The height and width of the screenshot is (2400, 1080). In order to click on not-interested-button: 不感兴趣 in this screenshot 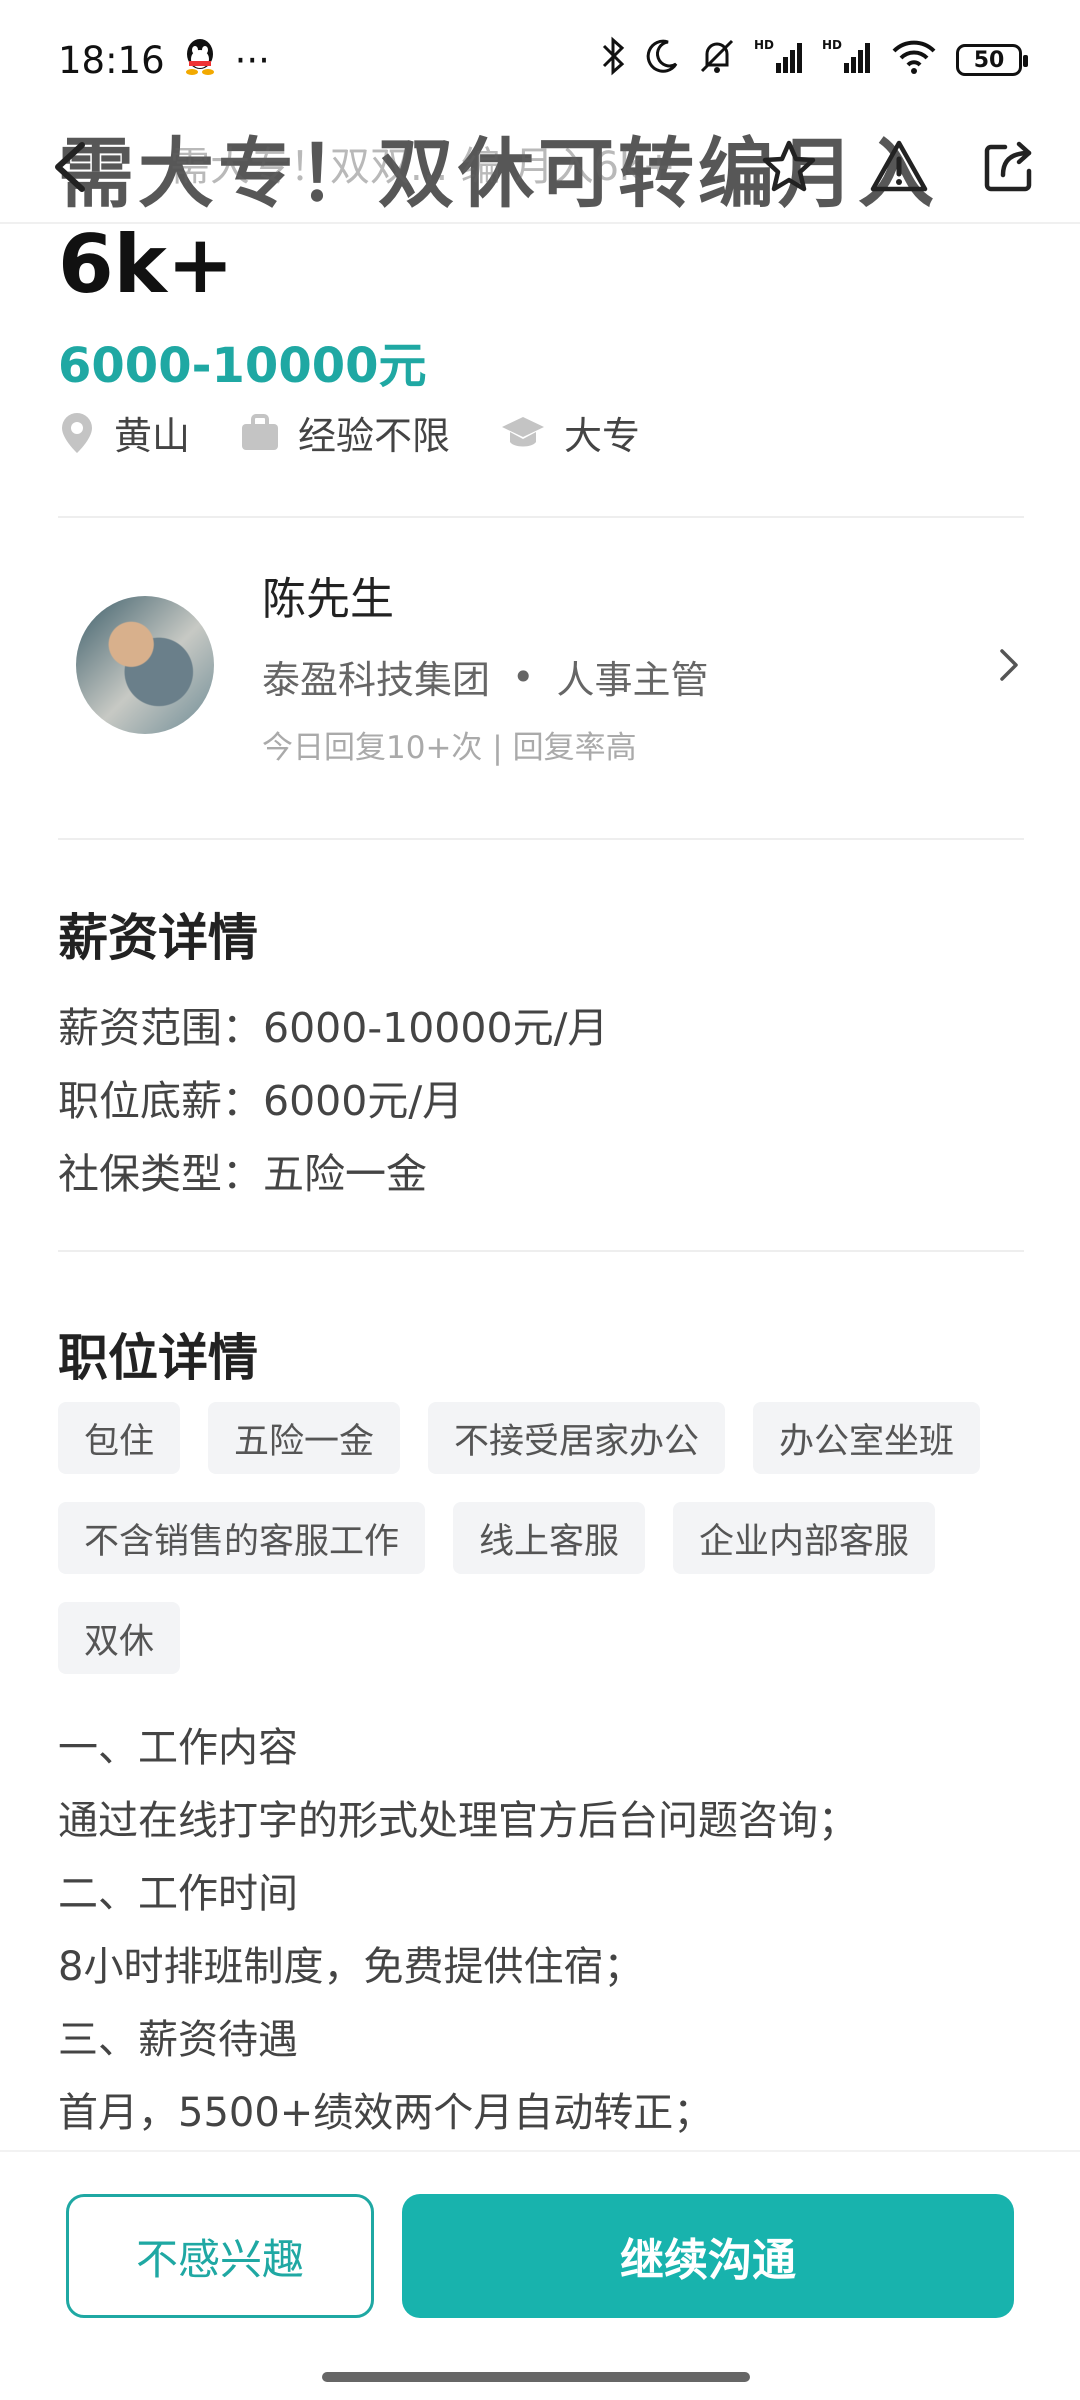, I will do `click(220, 2256)`.